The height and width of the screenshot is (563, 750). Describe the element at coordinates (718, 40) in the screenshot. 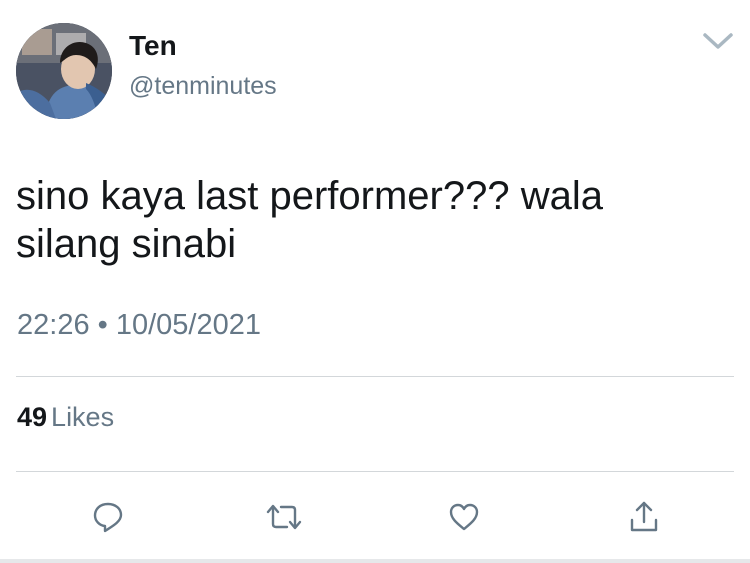

I see `chevron-down-icon` at that location.